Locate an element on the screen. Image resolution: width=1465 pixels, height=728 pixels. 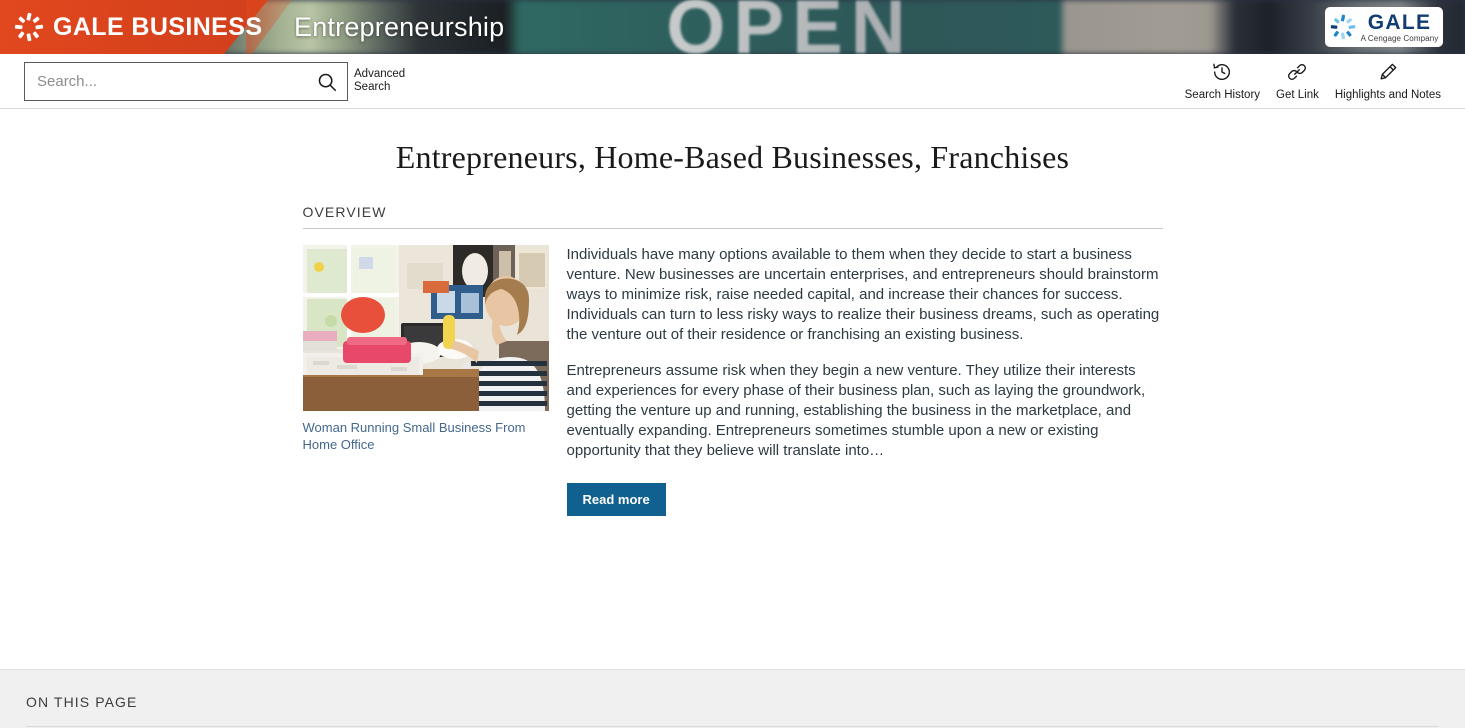
gale-badge-subtitle: A Cengage Company is located at coordinates (1399, 38).